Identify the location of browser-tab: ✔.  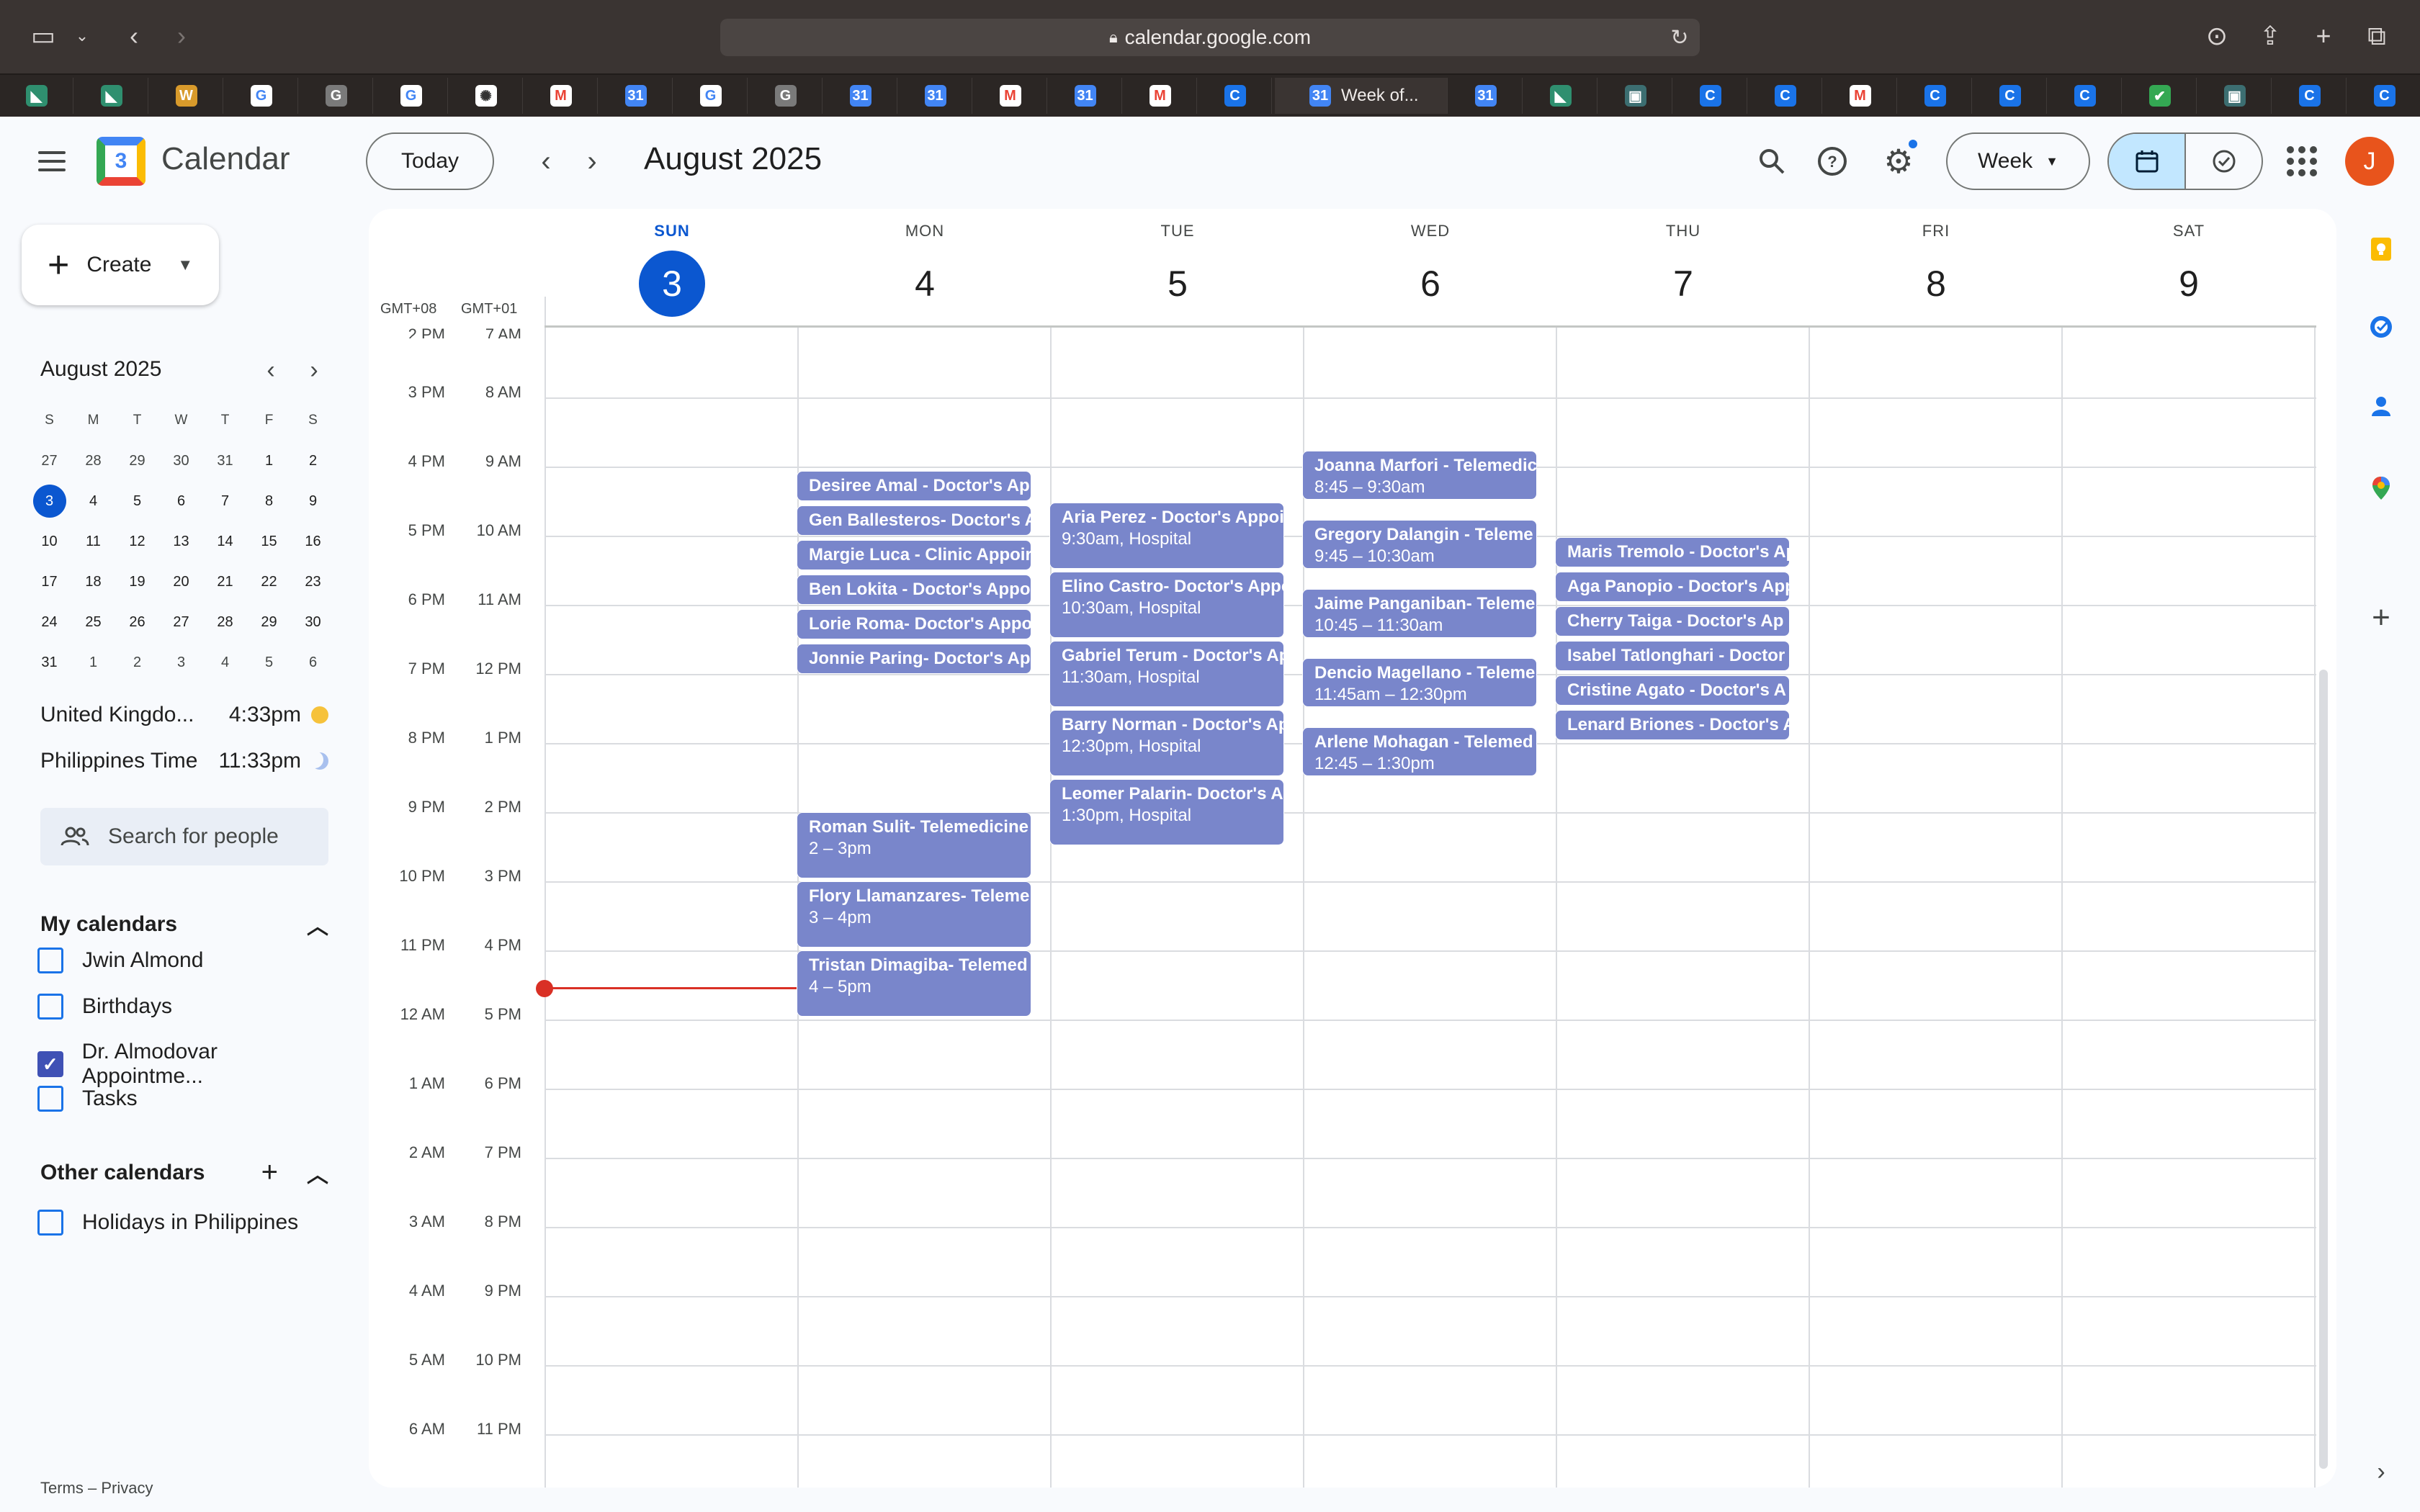
(2160, 96).